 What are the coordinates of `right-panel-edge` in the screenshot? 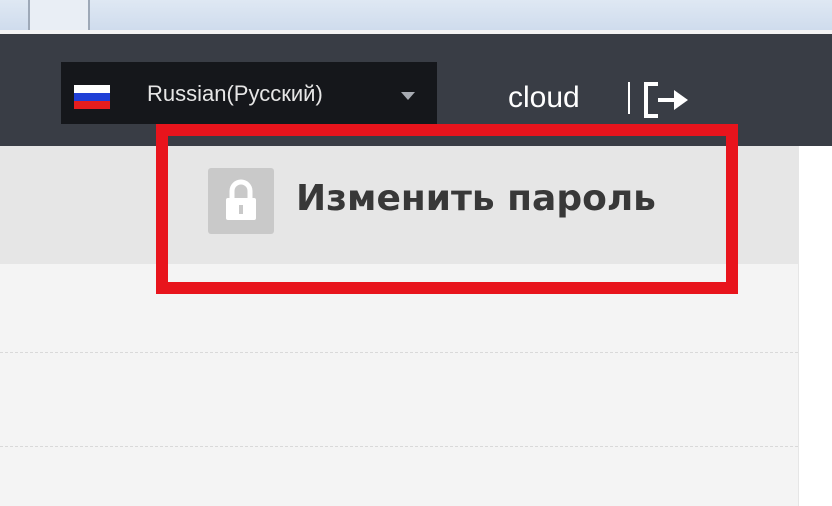 It's located at (815, 326).